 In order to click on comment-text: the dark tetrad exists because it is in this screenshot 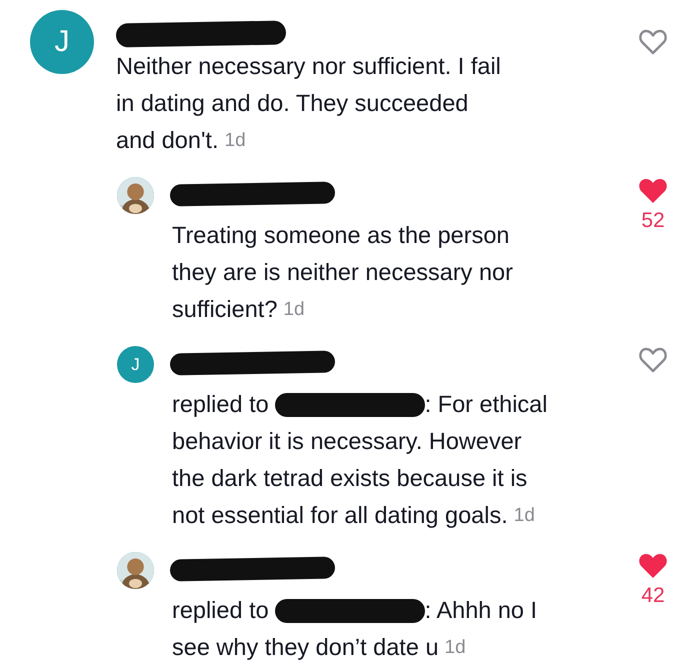, I will do `click(350, 478)`.